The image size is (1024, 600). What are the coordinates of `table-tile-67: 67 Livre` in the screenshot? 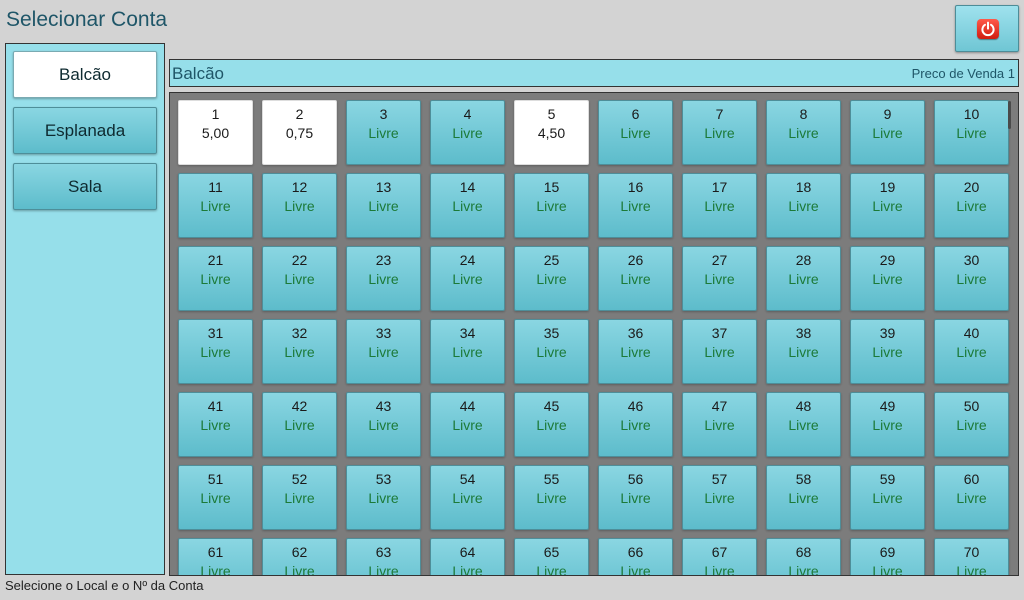 It's located at (719, 557).